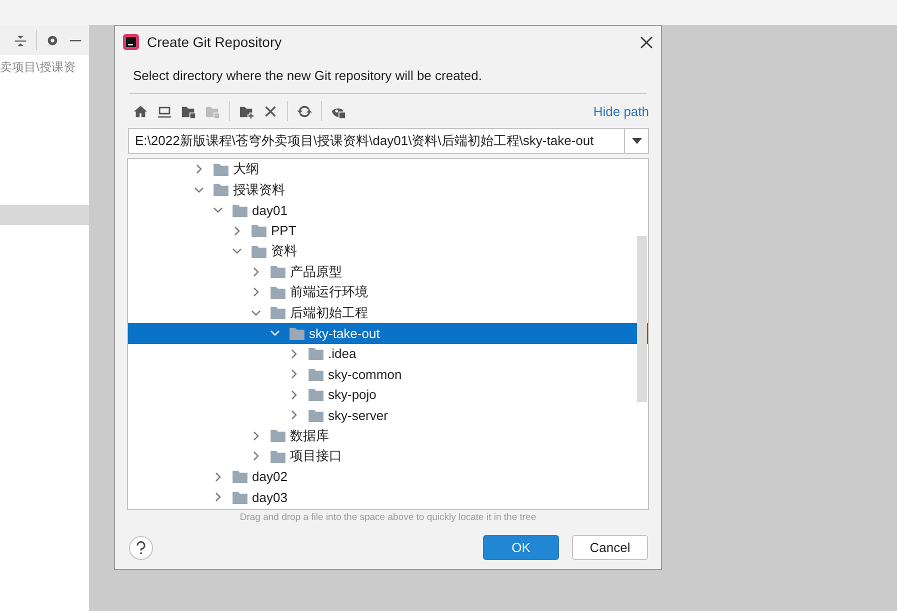 The image size is (897, 611). I want to click on hide-path-link: Hide path, so click(621, 111).